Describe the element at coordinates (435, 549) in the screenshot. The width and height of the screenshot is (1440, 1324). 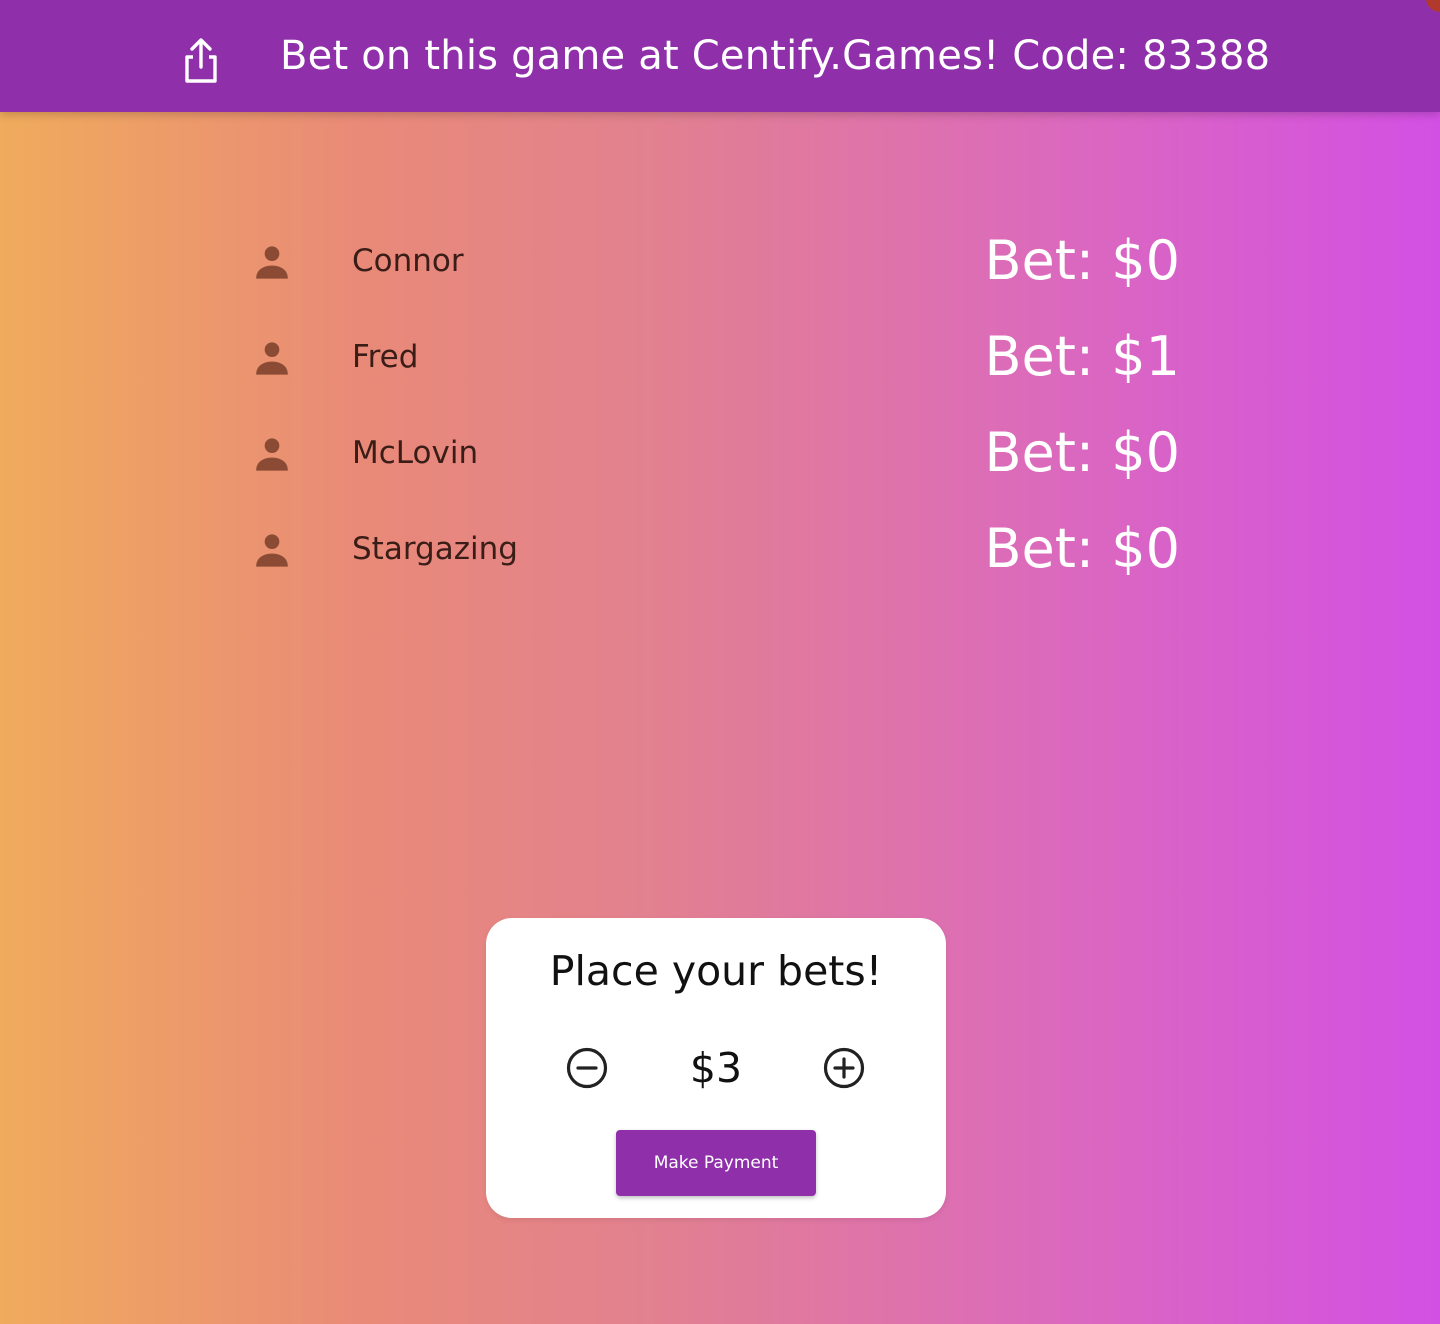
I see `player-name: Stargazing` at that location.